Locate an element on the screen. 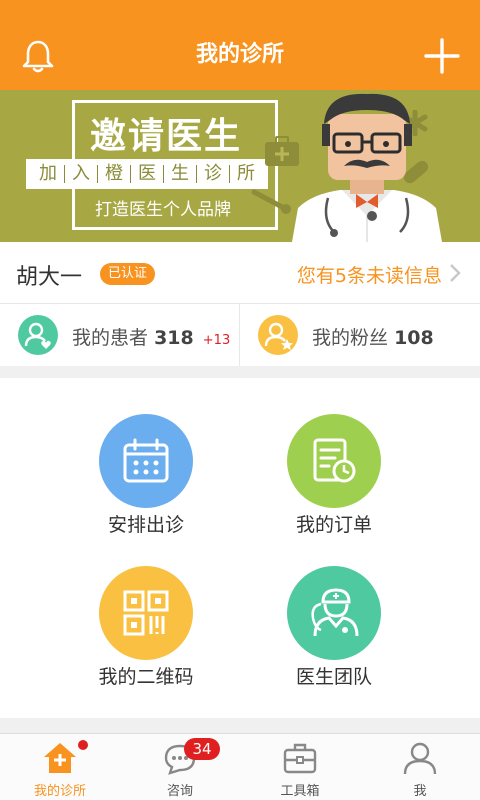 This screenshot has height=800, width=480. strip-char: 加 is located at coordinates (48, 174).